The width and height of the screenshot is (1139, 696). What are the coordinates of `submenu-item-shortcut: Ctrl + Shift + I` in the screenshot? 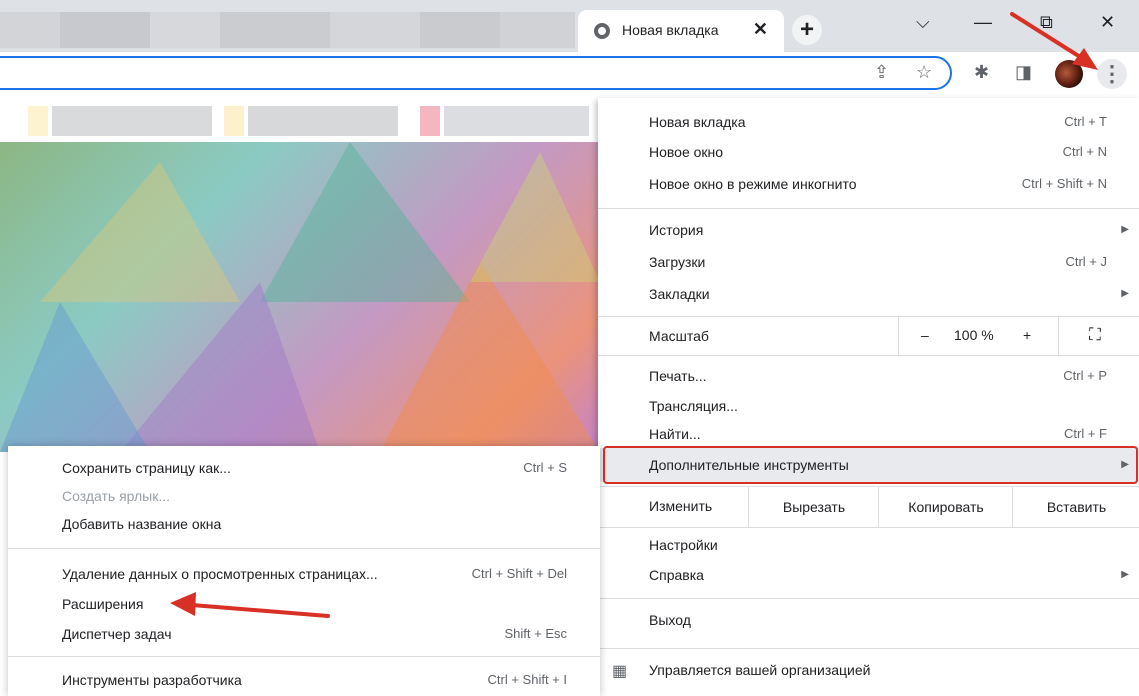 It's located at (527, 679).